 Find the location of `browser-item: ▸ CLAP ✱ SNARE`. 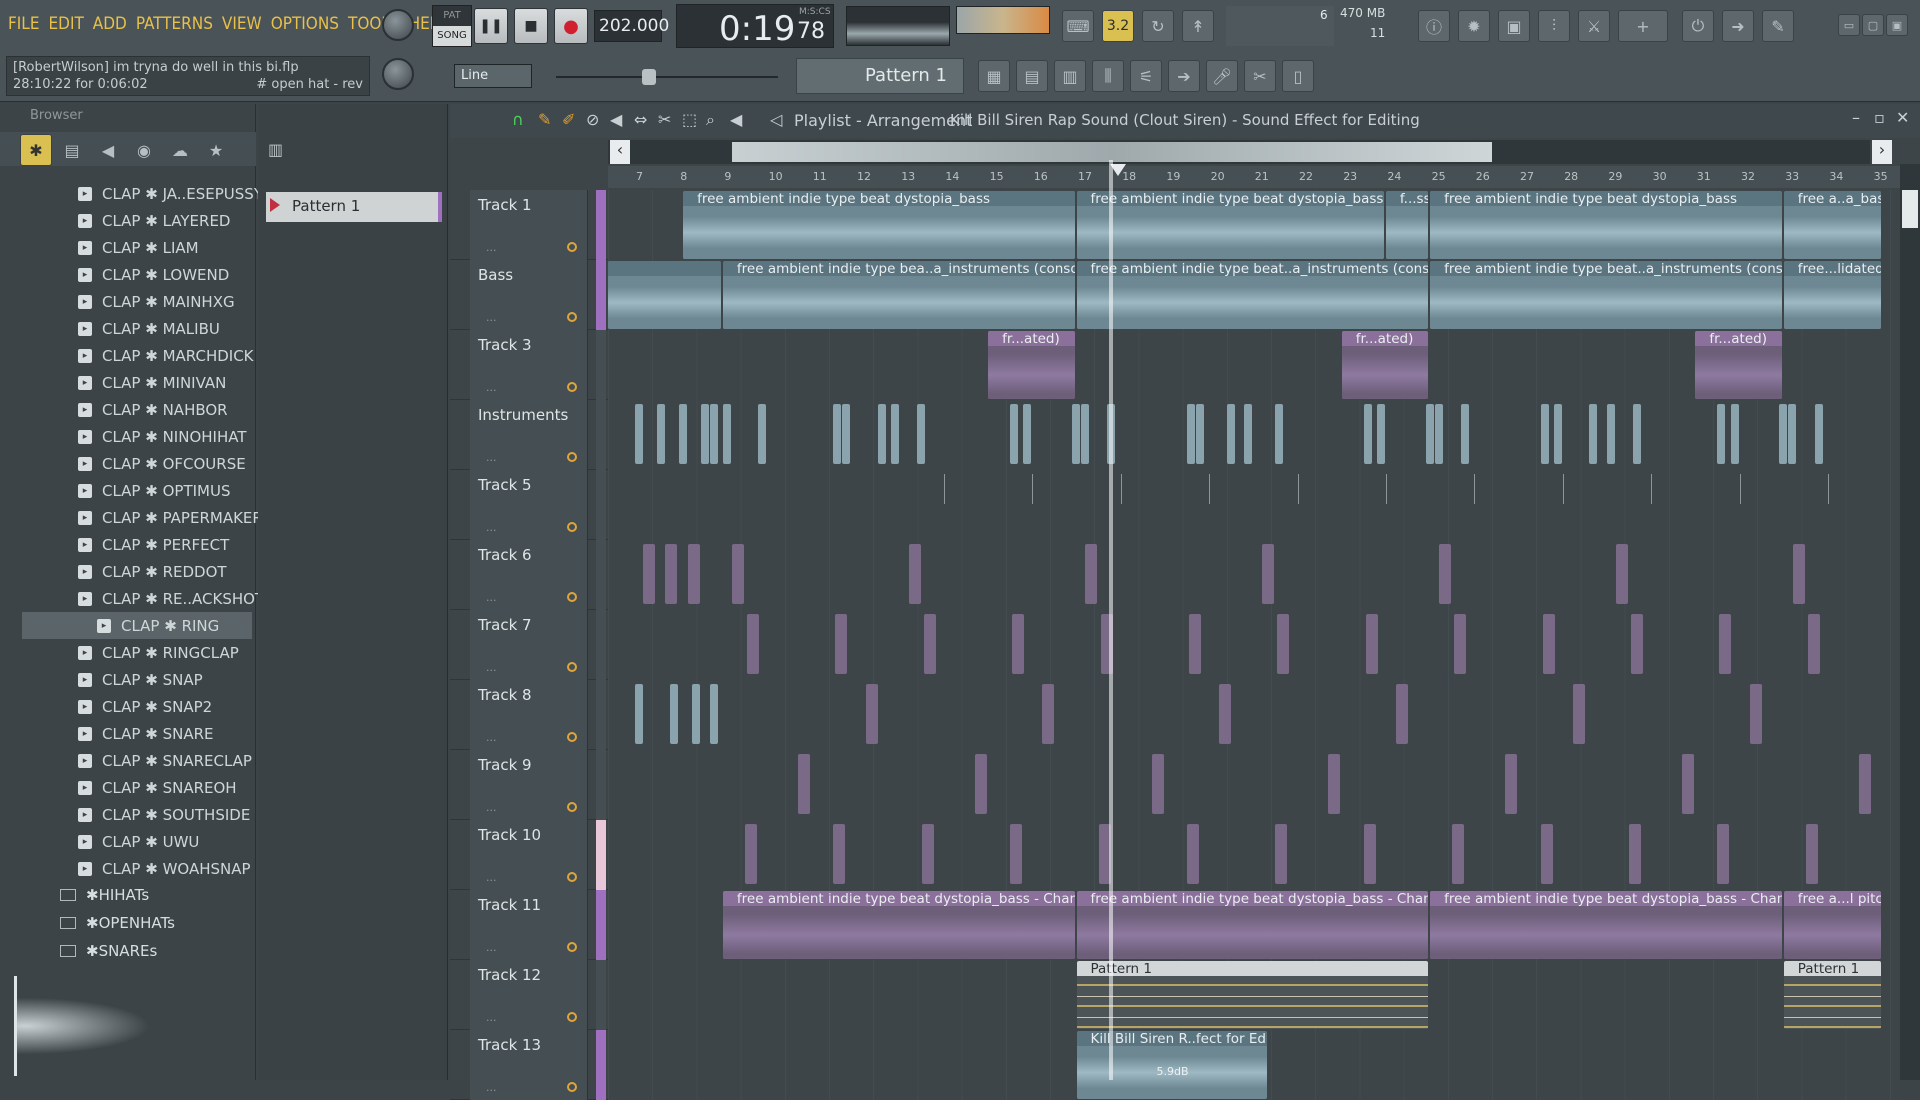

browser-item: ▸ CLAP ✱ SNARE is located at coordinates (146, 733).